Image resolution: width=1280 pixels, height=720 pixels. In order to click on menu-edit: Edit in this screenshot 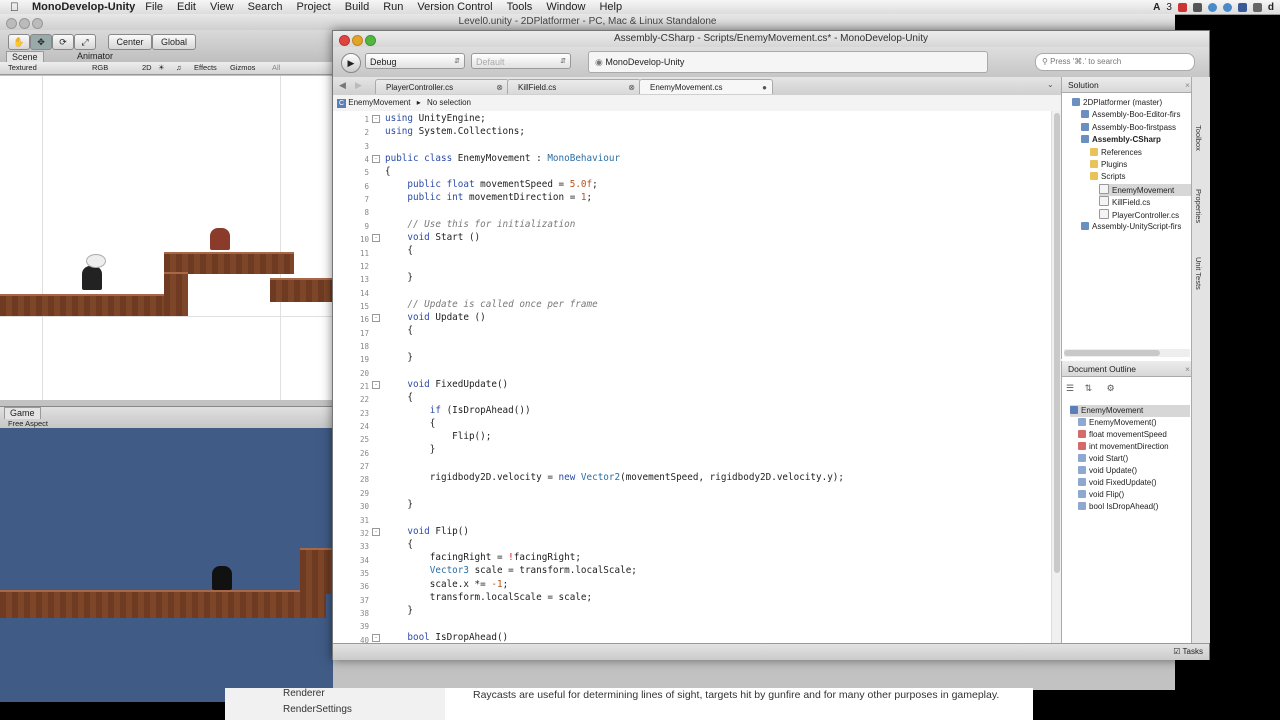, I will do `click(186, 7)`.